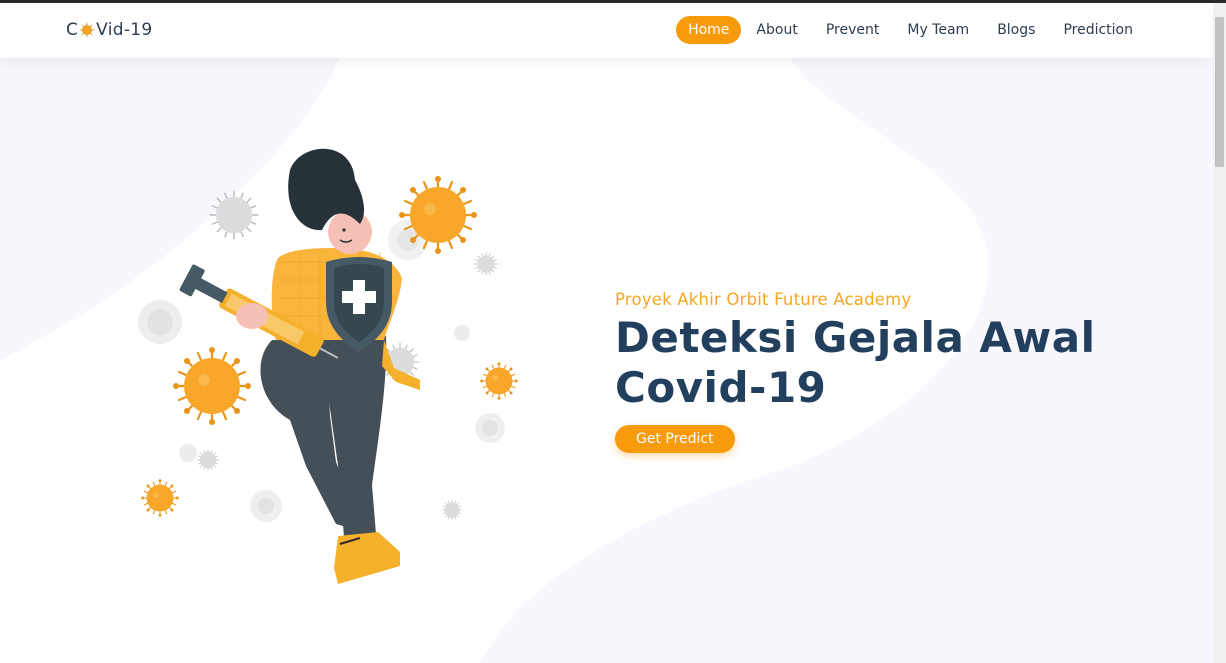 The width and height of the screenshot is (1226, 663). What do you see at coordinates (87, 30) in the screenshot?
I see `virus-icon` at bounding box center [87, 30].